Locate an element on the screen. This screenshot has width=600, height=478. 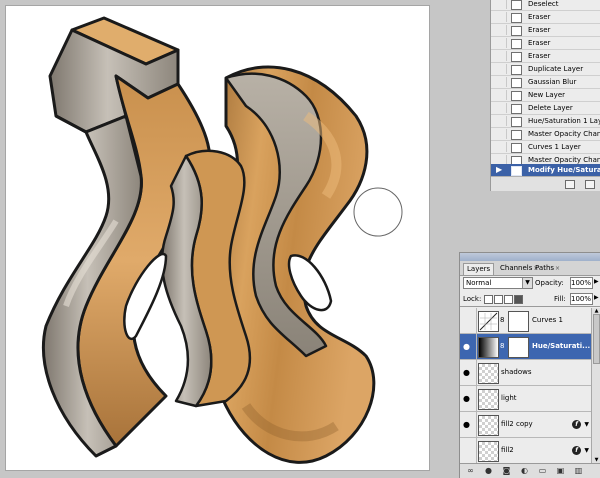
layer-row: 8 Curves 1 is located at coordinates (525, 321).